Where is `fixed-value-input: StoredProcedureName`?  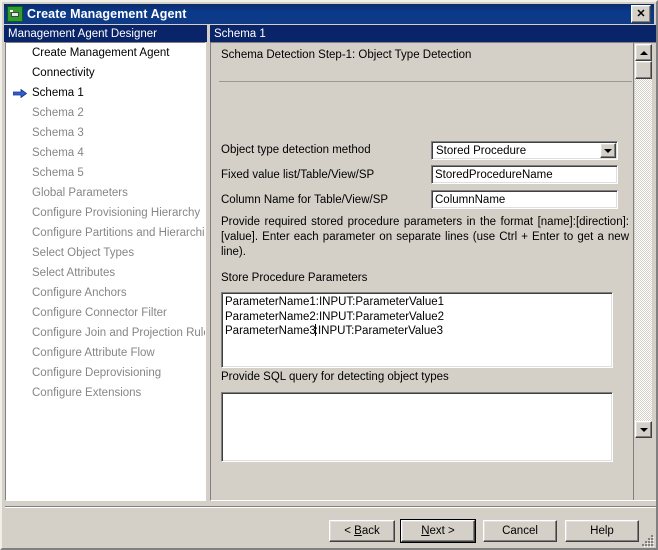 fixed-value-input: StoredProcedureName is located at coordinates (524, 174).